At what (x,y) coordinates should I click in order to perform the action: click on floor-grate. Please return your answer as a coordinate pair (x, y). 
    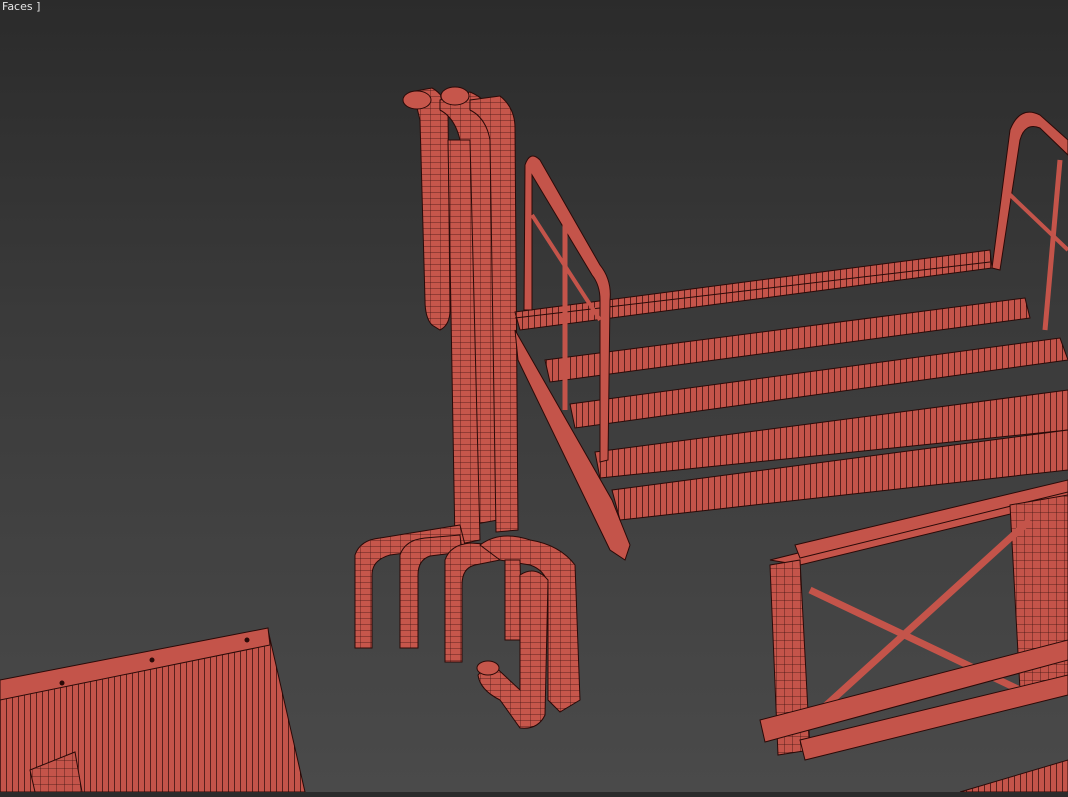
    Looking at the image, I should click on (1013, 776).